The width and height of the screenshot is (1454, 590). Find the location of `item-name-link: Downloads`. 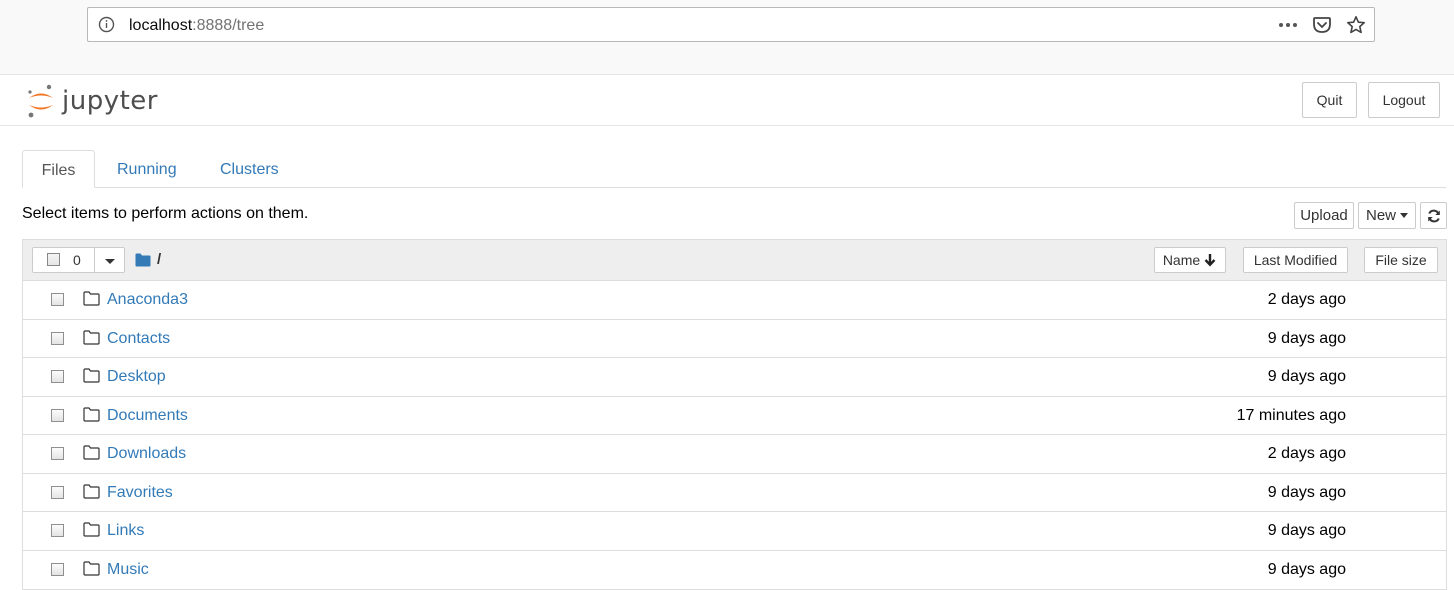

item-name-link: Downloads is located at coordinates (146, 454).